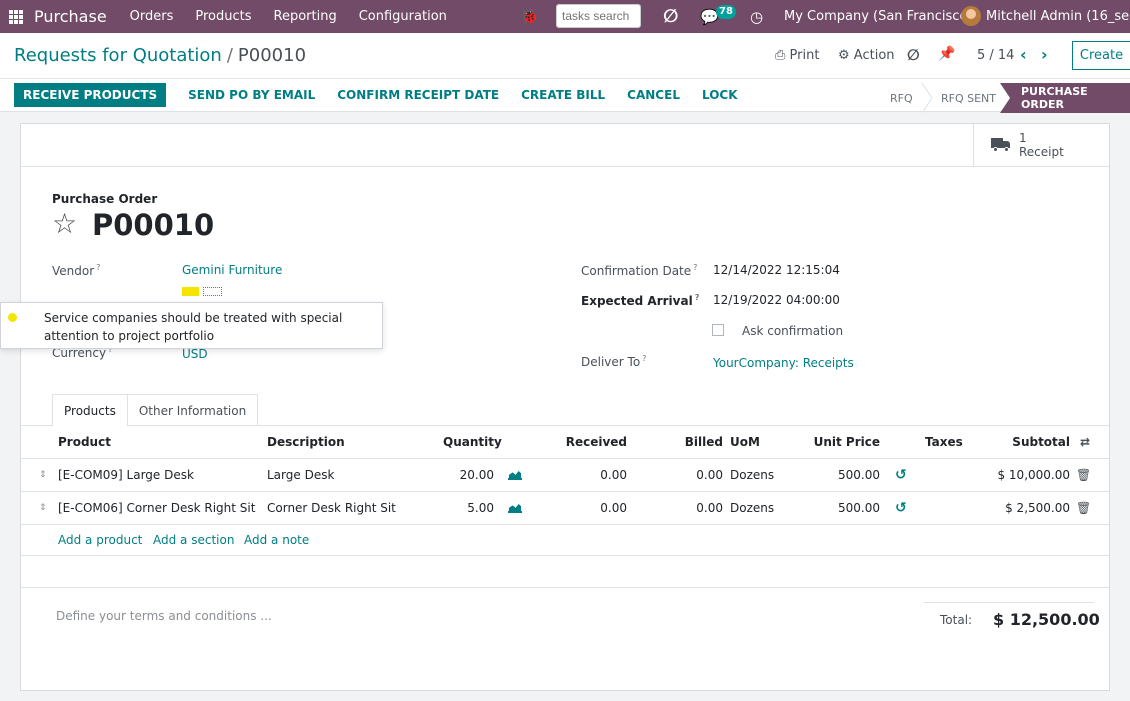 This screenshot has height=701, width=1130. What do you see at coordinates (1044, 54) in the screenshot?
I see `pager-next-icon: ›` at bounding box center [1044, 54].